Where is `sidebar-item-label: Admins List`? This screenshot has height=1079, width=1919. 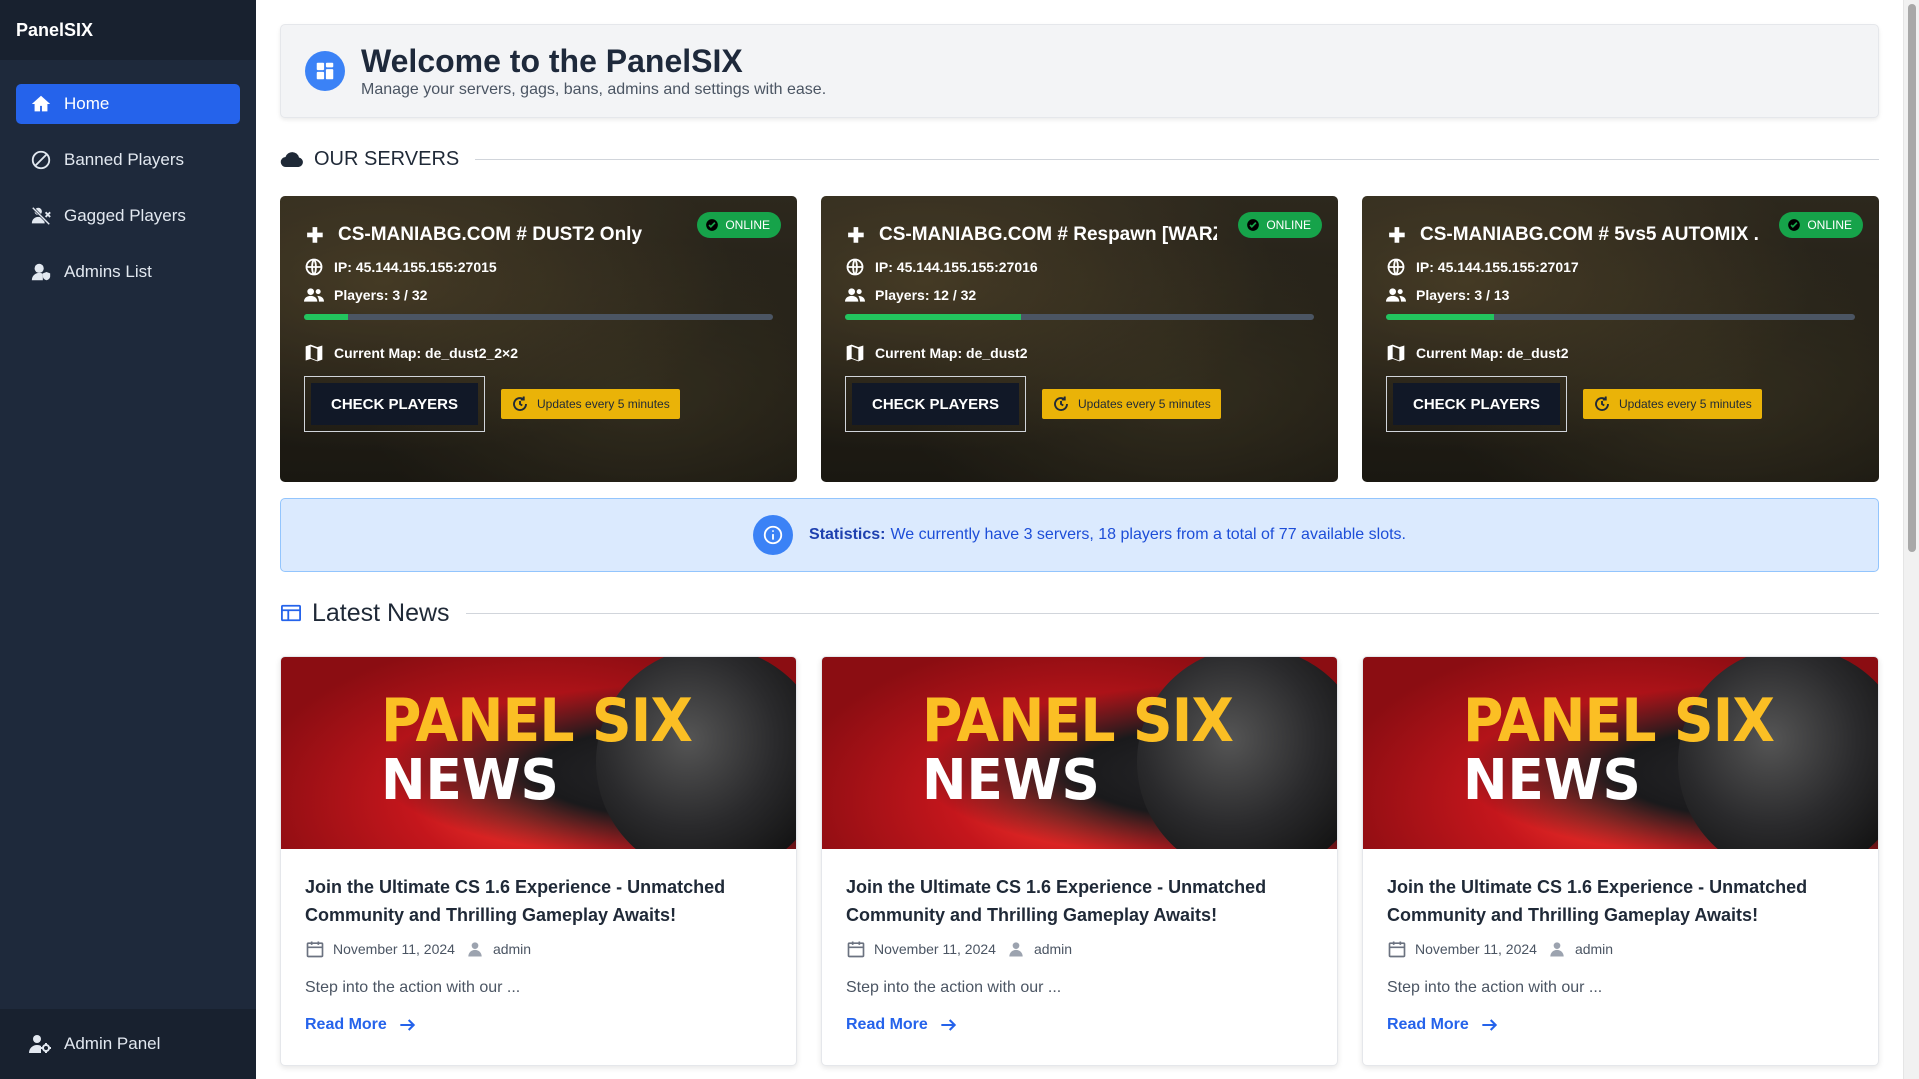
sidebar-item-label: Admins List is located at coordinates (108, 271).